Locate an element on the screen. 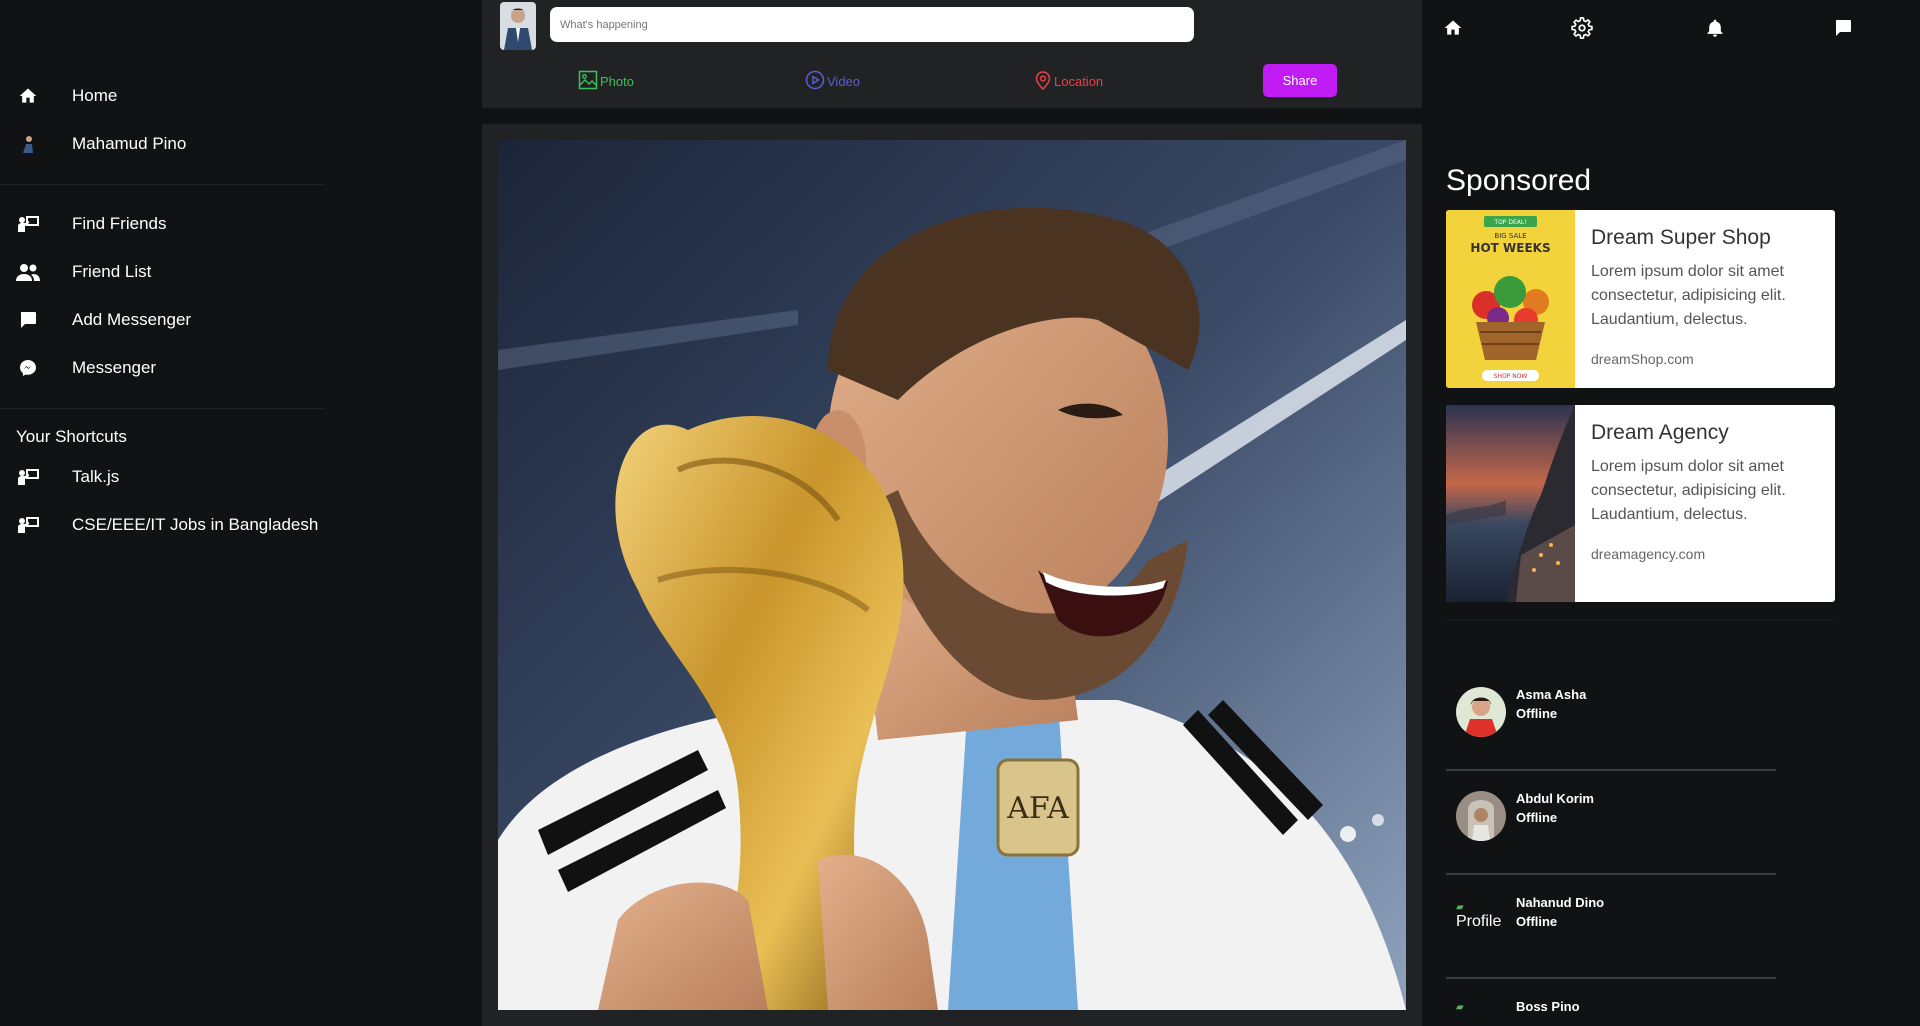 The height and width of the screenshot is (1026, 1920). avatar-broken-image: ▰ is located at coordinates (1481, 1008).